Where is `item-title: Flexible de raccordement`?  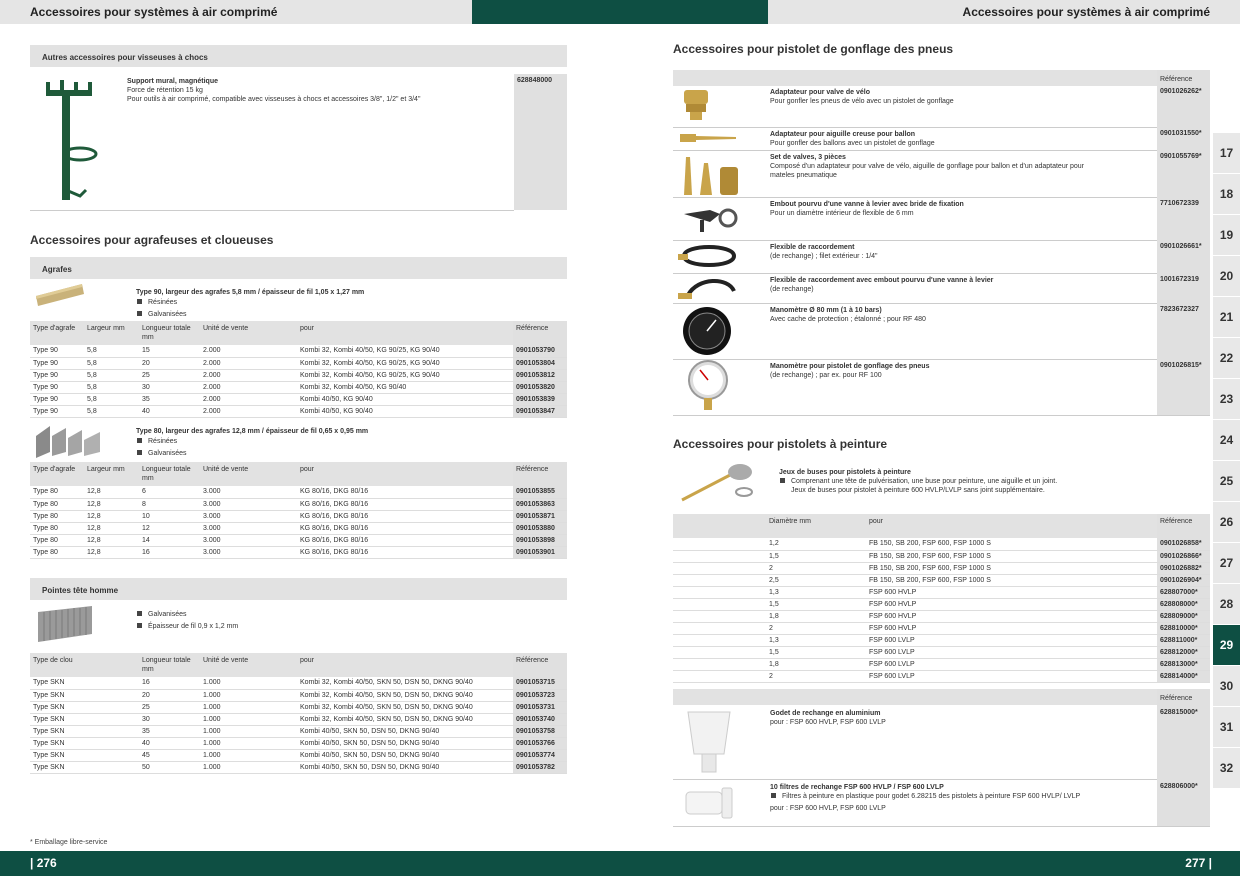
item-title: Flexible de raccordement is located at coordinates (812, 247).